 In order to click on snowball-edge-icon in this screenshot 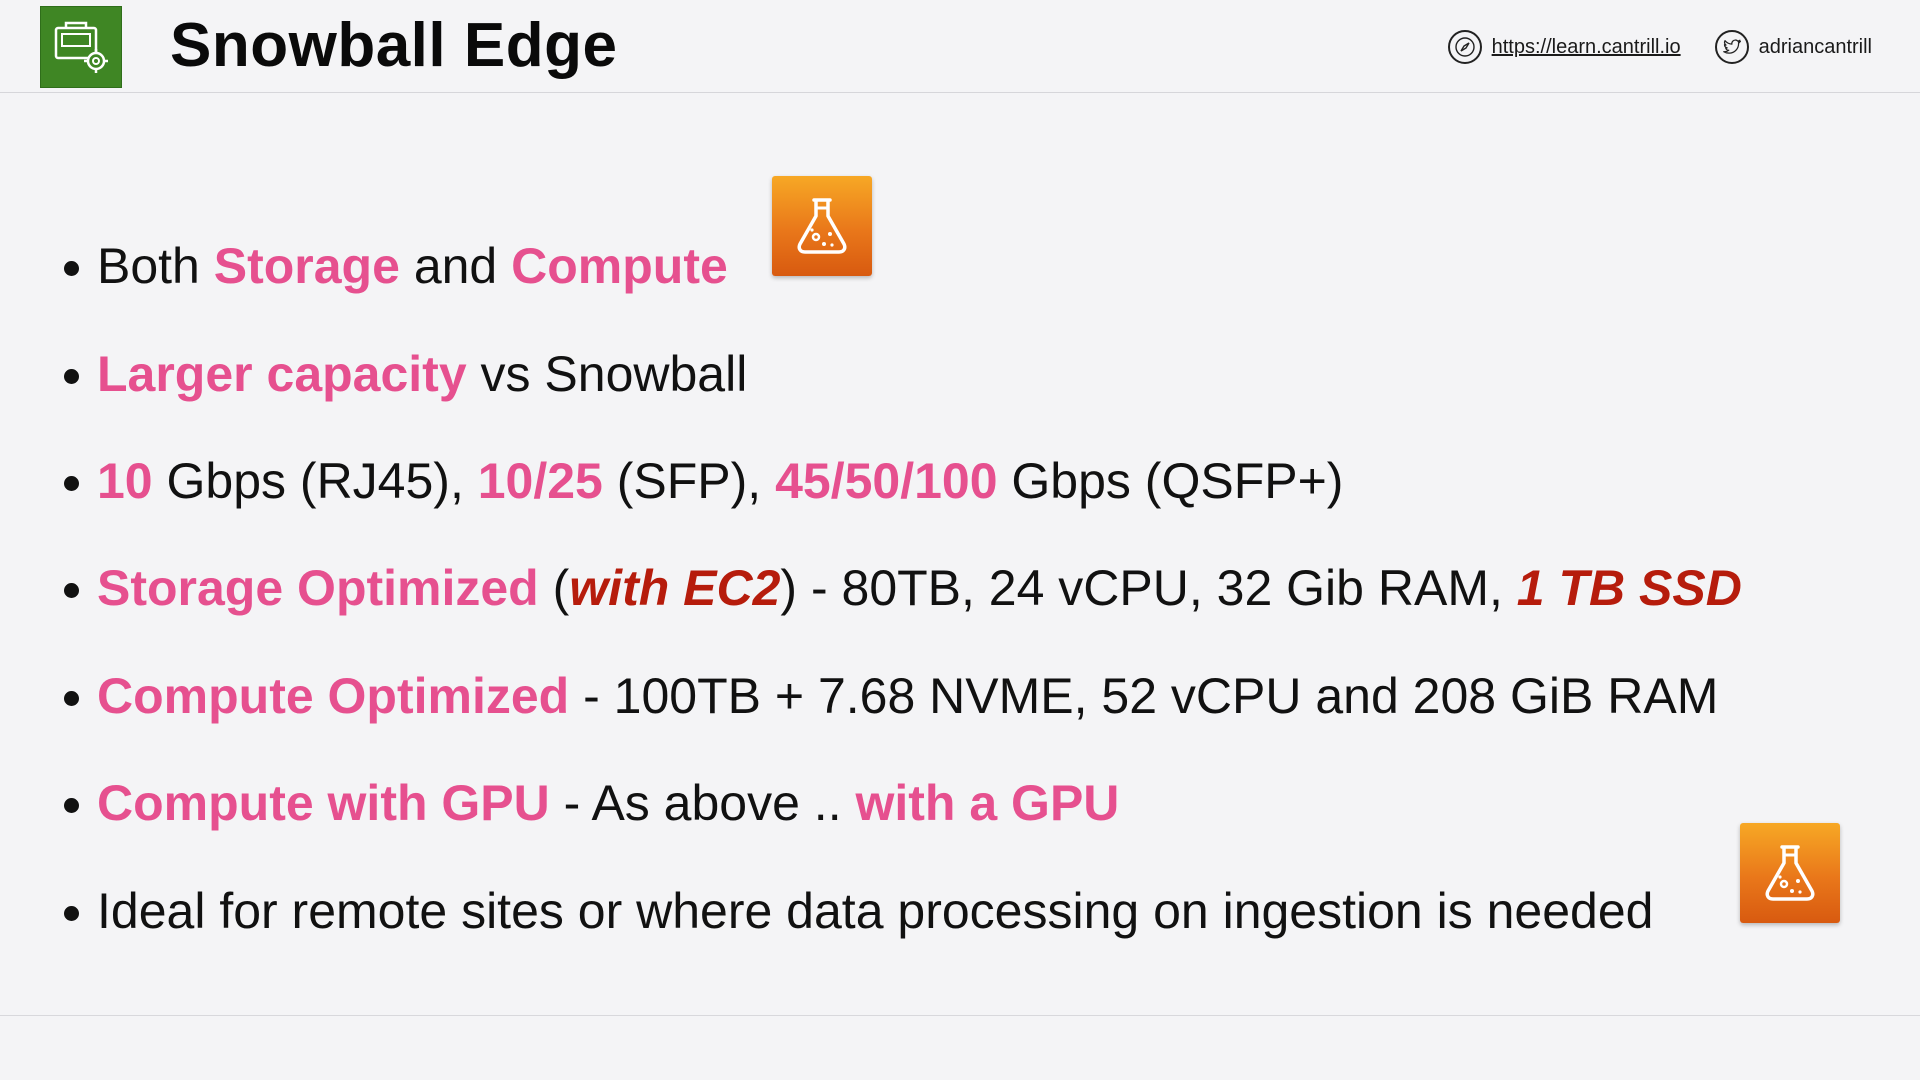, I will do `click(81, 47)`.